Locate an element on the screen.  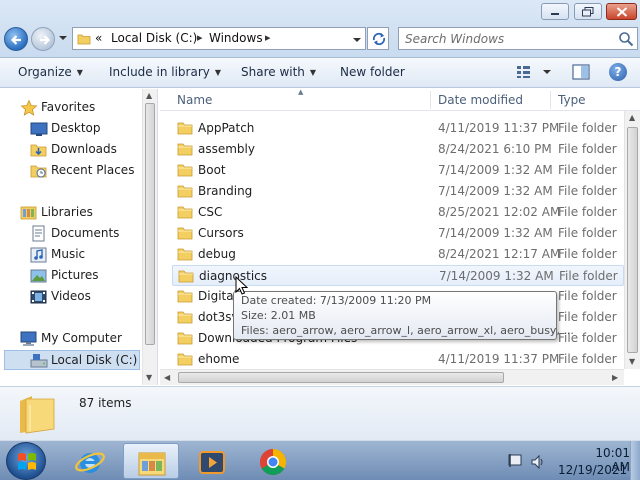
file-name: Boot is located at coordinates (212, 170).